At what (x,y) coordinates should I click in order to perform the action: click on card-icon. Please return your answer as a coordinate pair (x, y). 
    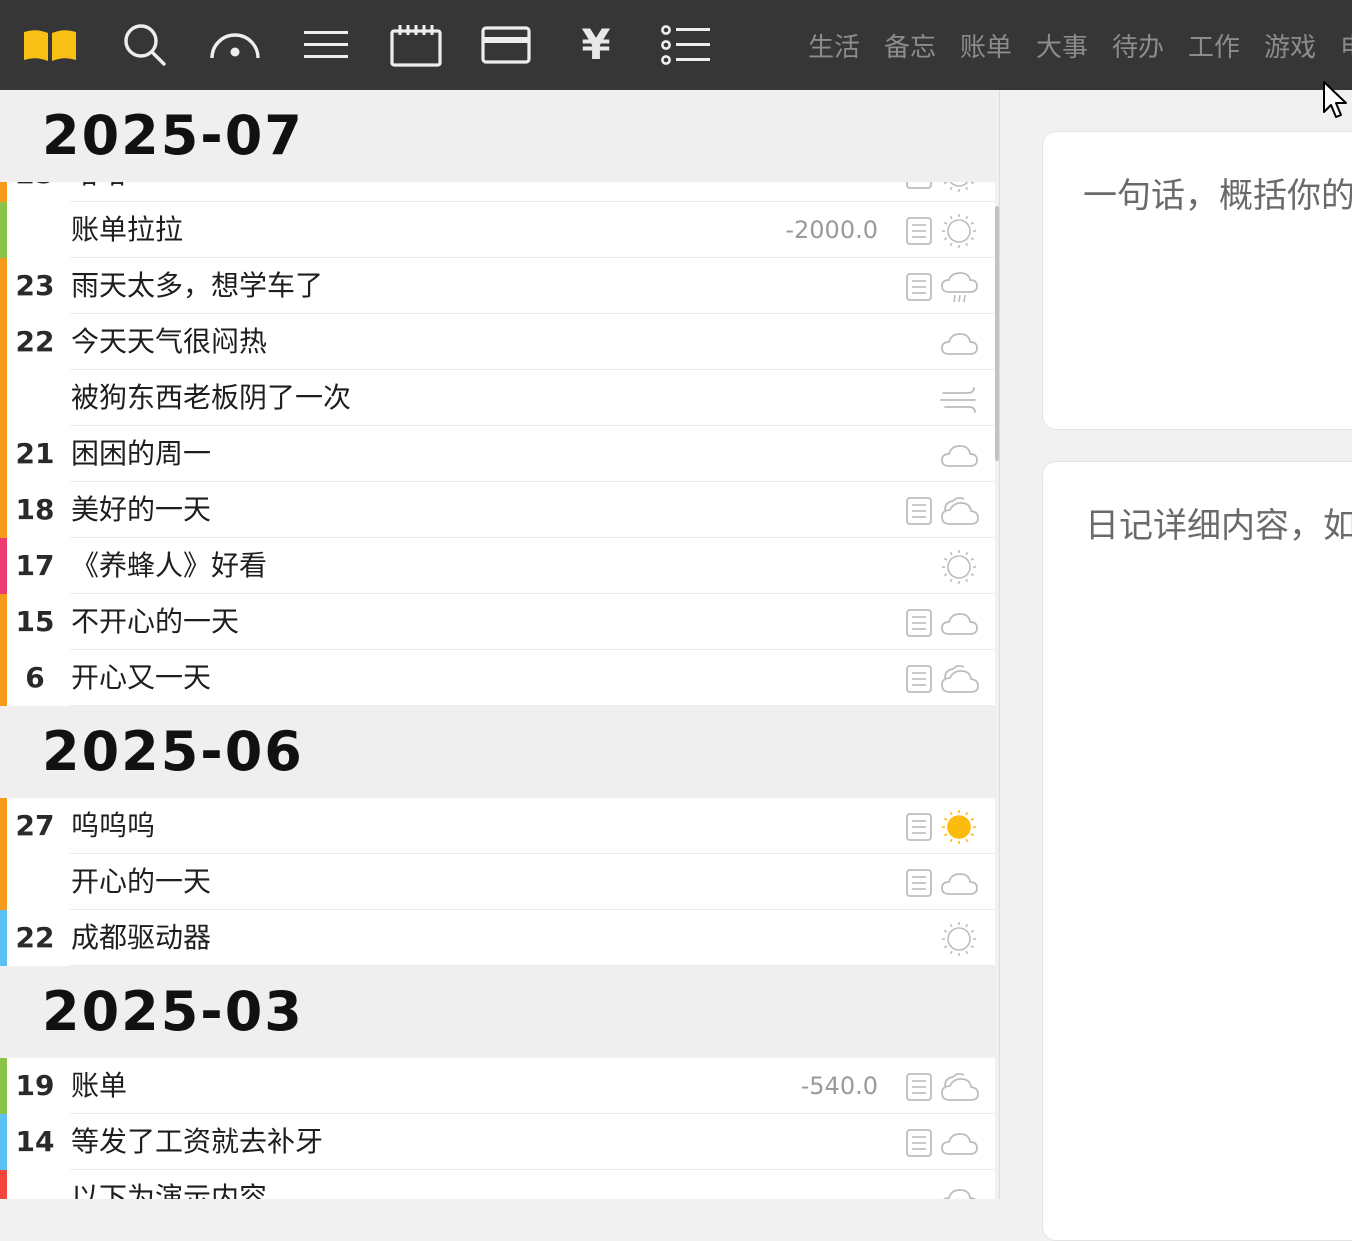
    Looking at the image, I should click on (506, 45).